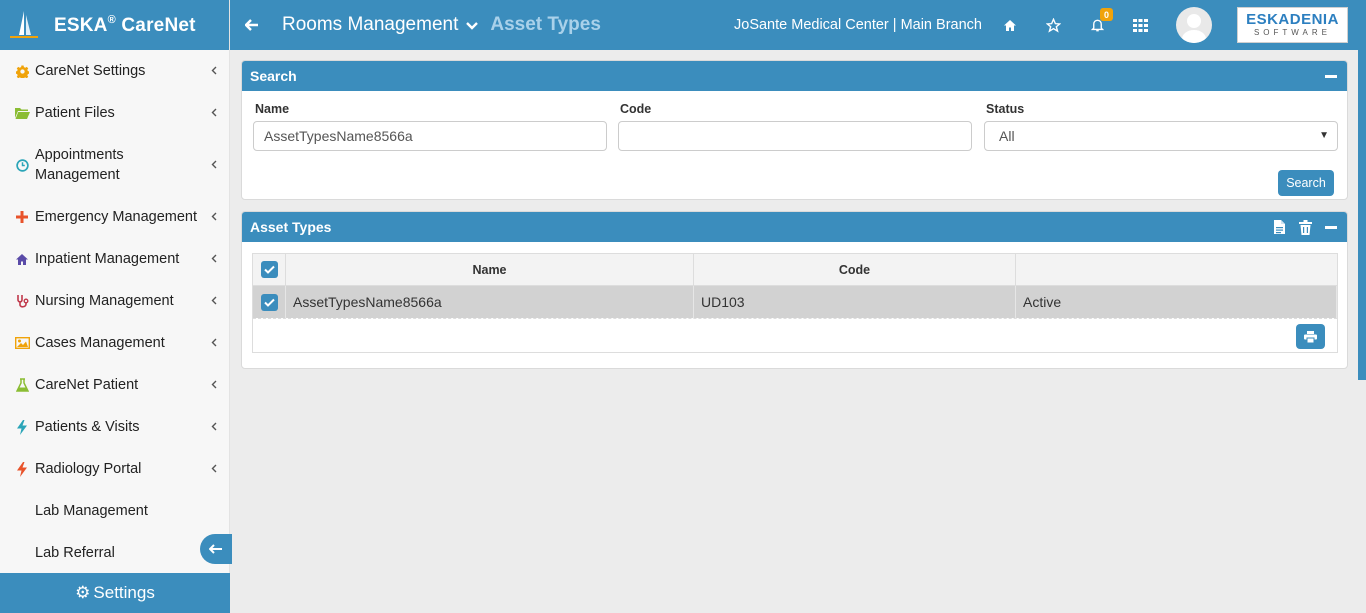 The height and width of the screenshot is (613, 1366). What do you see at coordinates (1176, 302) in the screenshot?
I see `cell-status: Active` at bounding box center [1176, 302].